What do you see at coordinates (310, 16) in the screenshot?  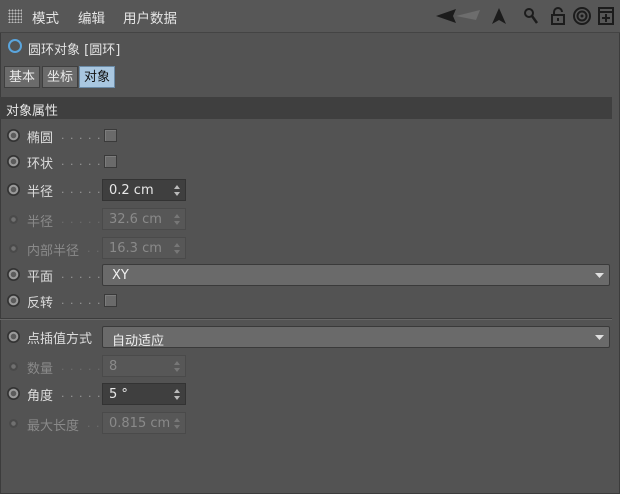 I see `menu-bar: 模式 编辑 用户数据` at bounding box center [310, 16].